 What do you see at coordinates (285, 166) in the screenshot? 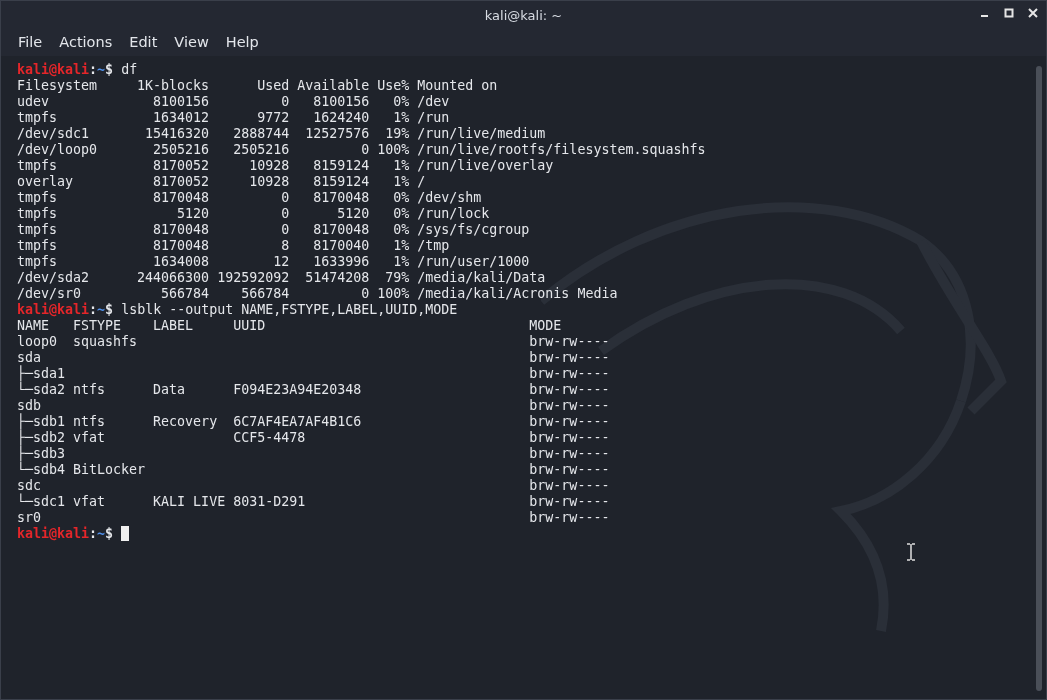
I see `output-line: tmpfs 8170052 10928 8159124 1% /run/live/overlay` at bounding box center [285, 166].